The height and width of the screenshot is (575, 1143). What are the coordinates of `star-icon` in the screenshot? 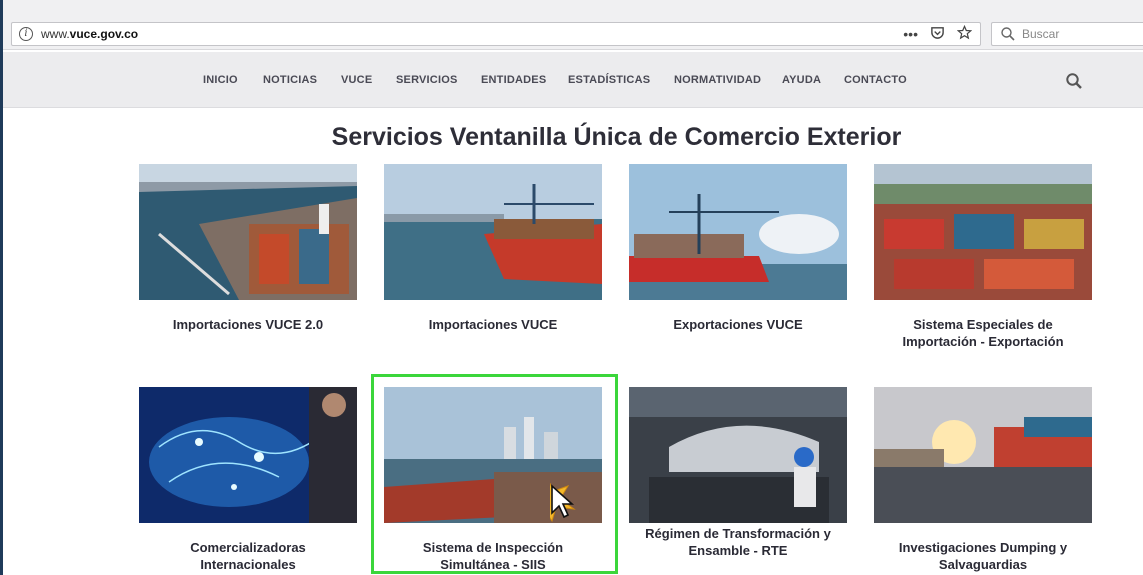 It's located at (964, 34).